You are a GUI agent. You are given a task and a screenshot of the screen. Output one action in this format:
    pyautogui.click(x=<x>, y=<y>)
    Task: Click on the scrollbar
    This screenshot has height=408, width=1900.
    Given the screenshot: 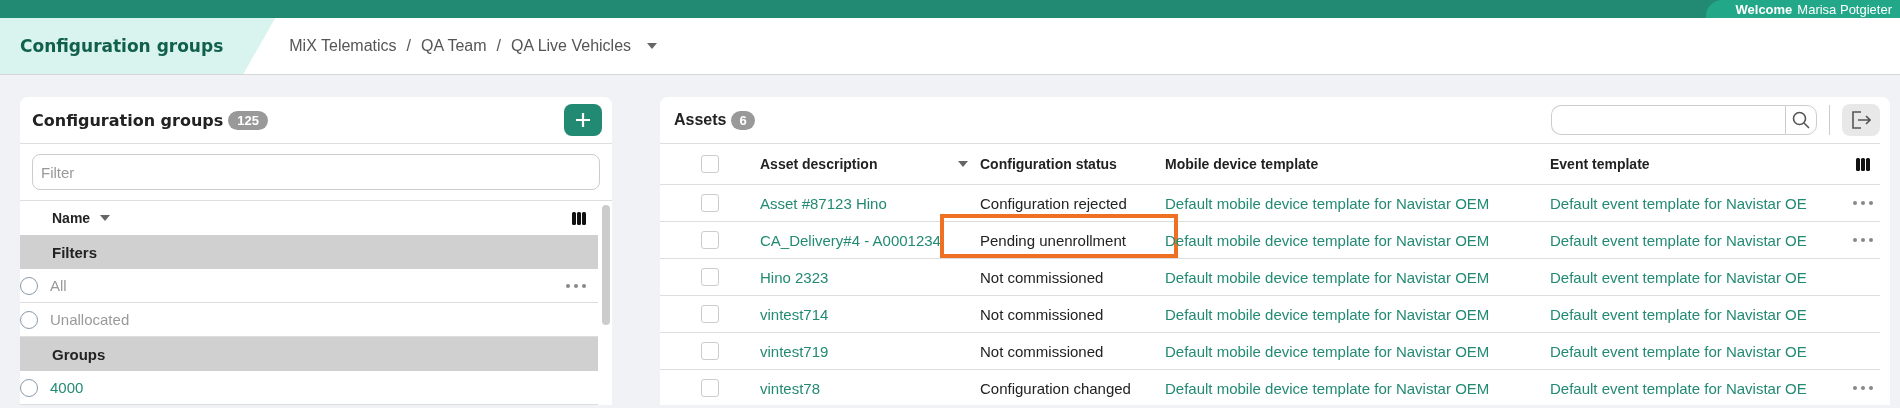 What is the action you would take?
    pyautogui.click(x=606, y=265)
    